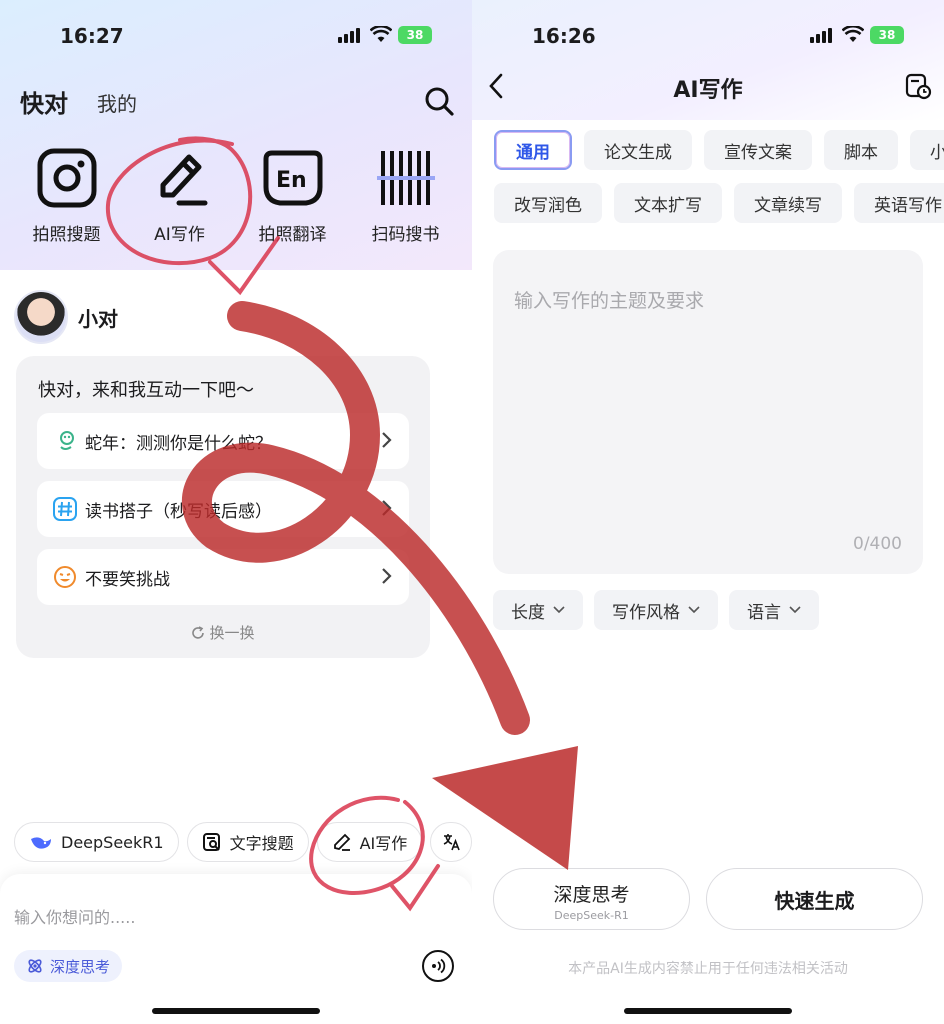 The width and height of the screenshot is (944, 1024). Describe the element at coordinates (44, 101) in the screenshot. I see `tab-kuaidui: 快对` at that location.